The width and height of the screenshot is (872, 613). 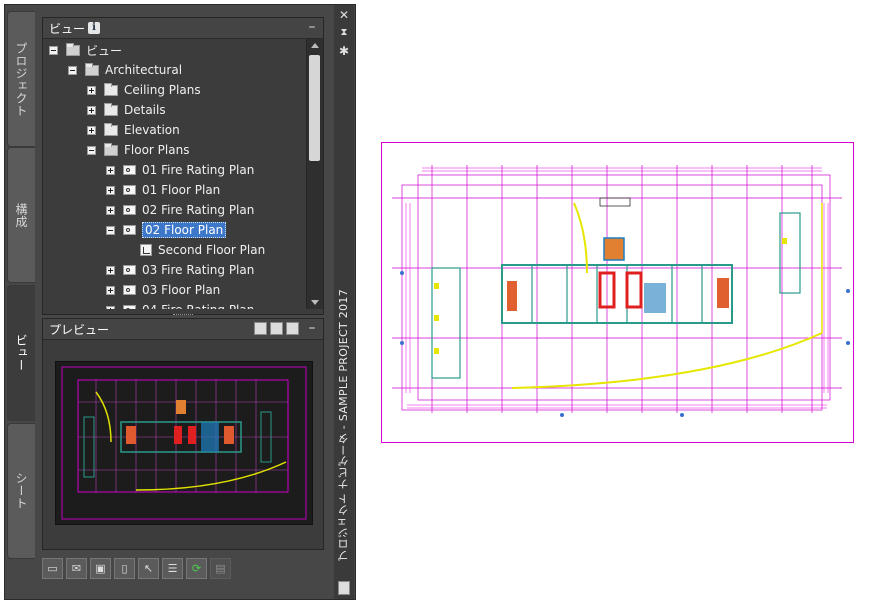 What do you see at coordinates (152, 130) in the screenshot?
I see `tree-item-label: Elevation` at bounding box center [152, 130].